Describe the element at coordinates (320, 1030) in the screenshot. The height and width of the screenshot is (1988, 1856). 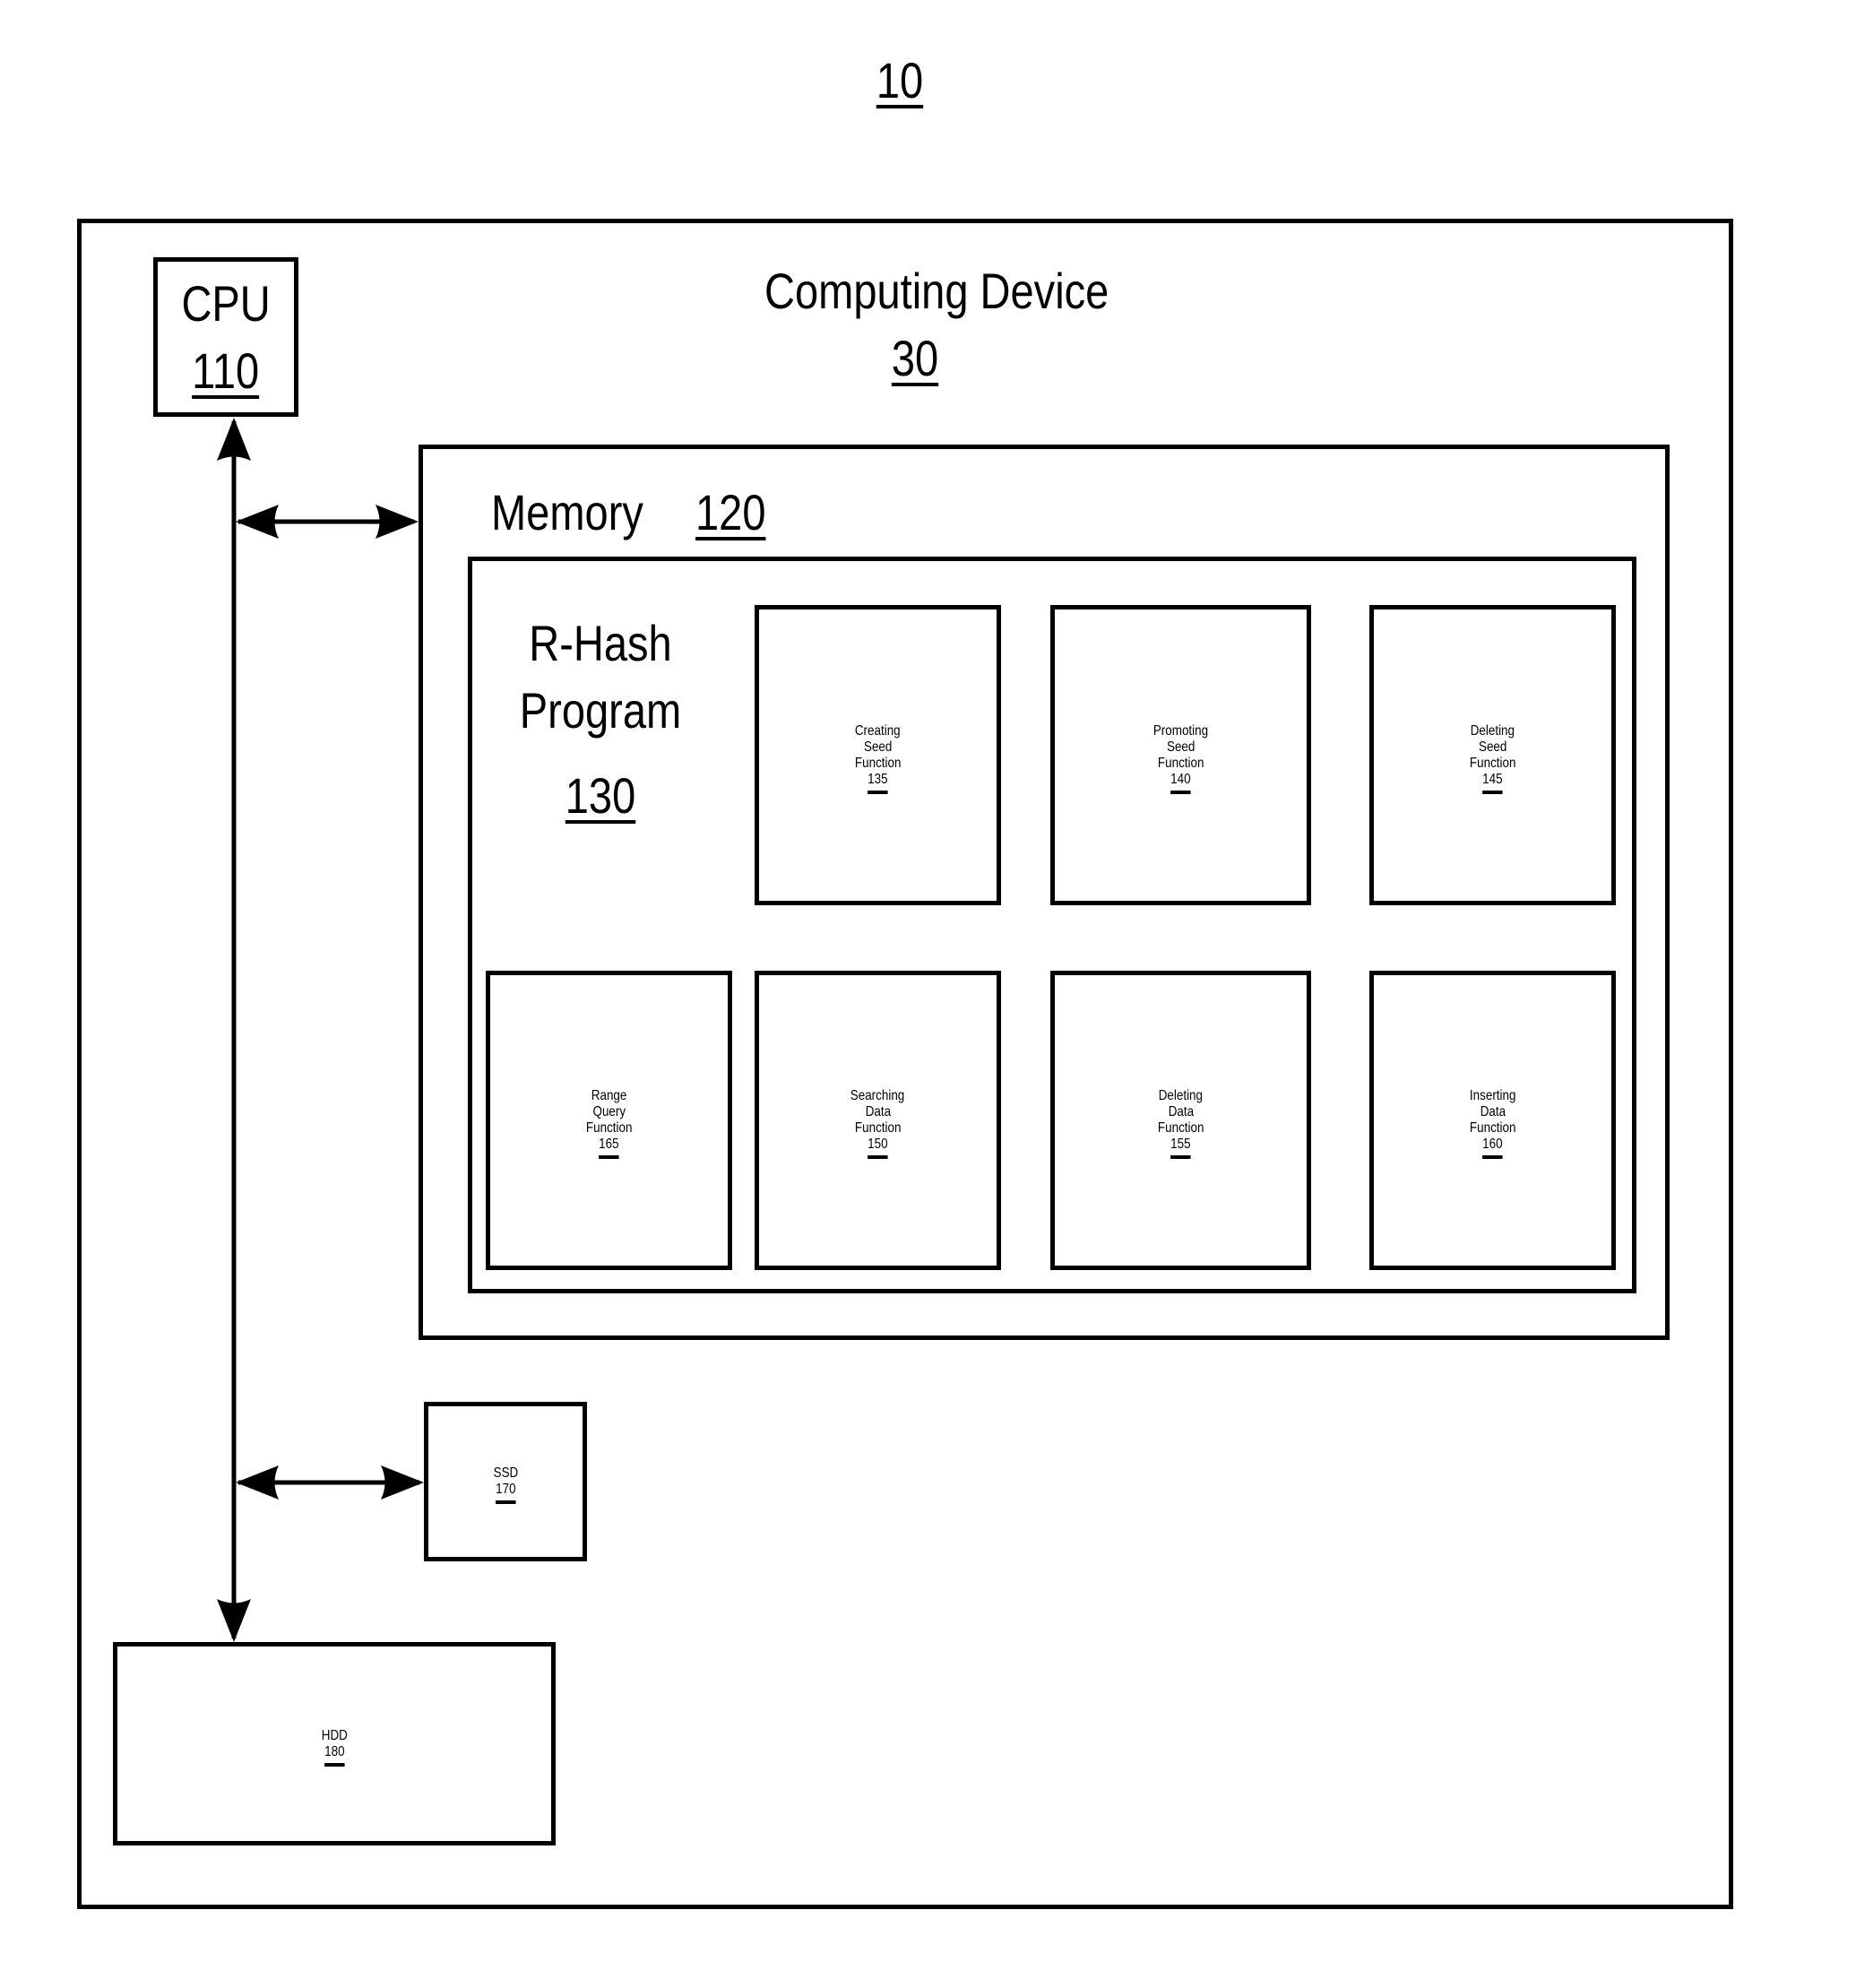
I see `bus-connectors` at that location.